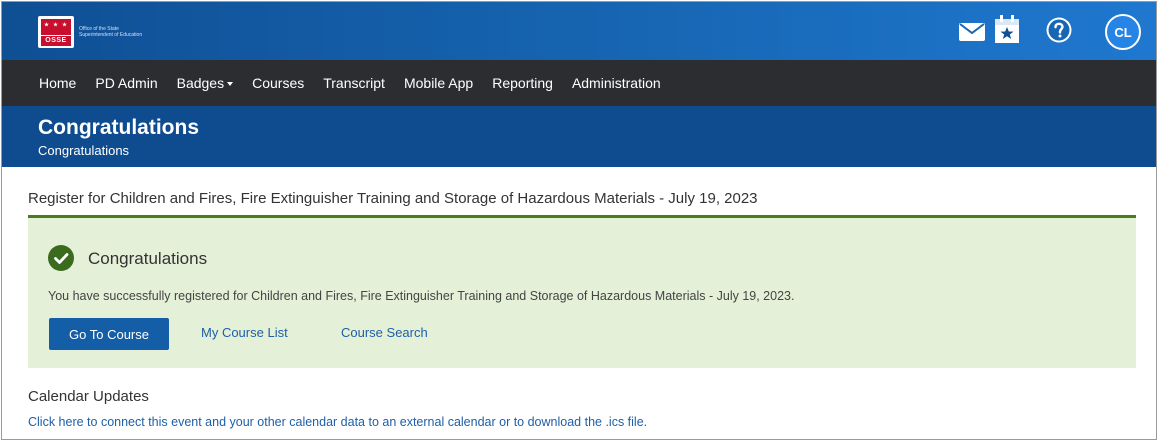 Image resolution: width=1158 pixels, height=441 pixels. Describe the element at coordinates (109, 334) in the screenshot. I see `go-to-course-button: Go To Course` at that location.